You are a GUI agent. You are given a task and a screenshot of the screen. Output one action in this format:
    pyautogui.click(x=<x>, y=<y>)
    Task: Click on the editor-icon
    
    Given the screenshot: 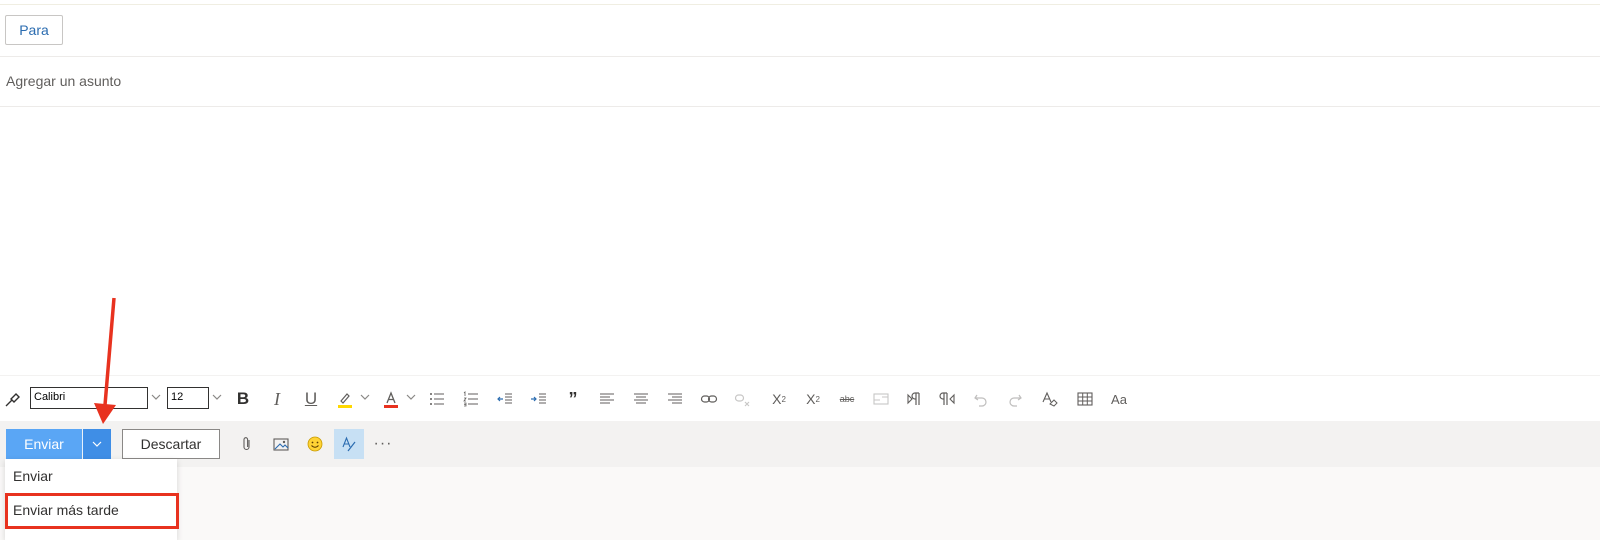 What is the action you would take?
    pyautogui.click(x=349, y=444)
    